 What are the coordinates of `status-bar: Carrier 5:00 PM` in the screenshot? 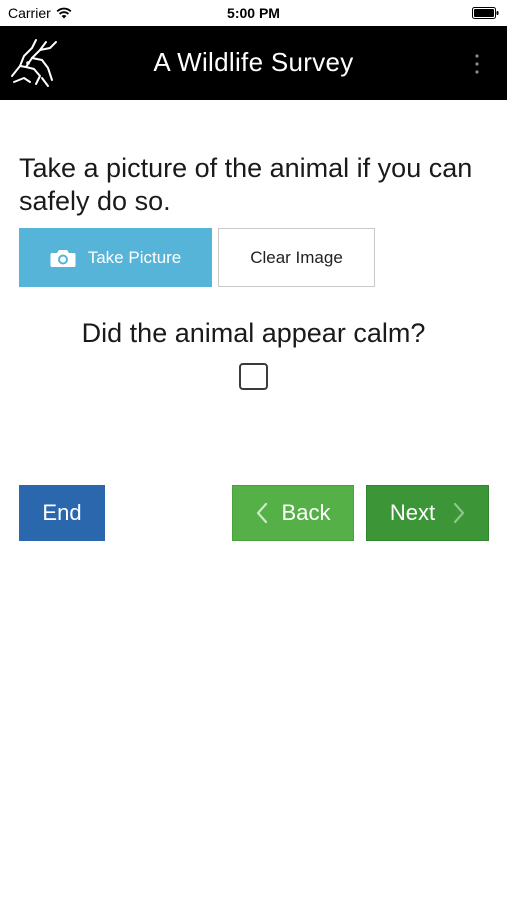 It's located at (253, 13).